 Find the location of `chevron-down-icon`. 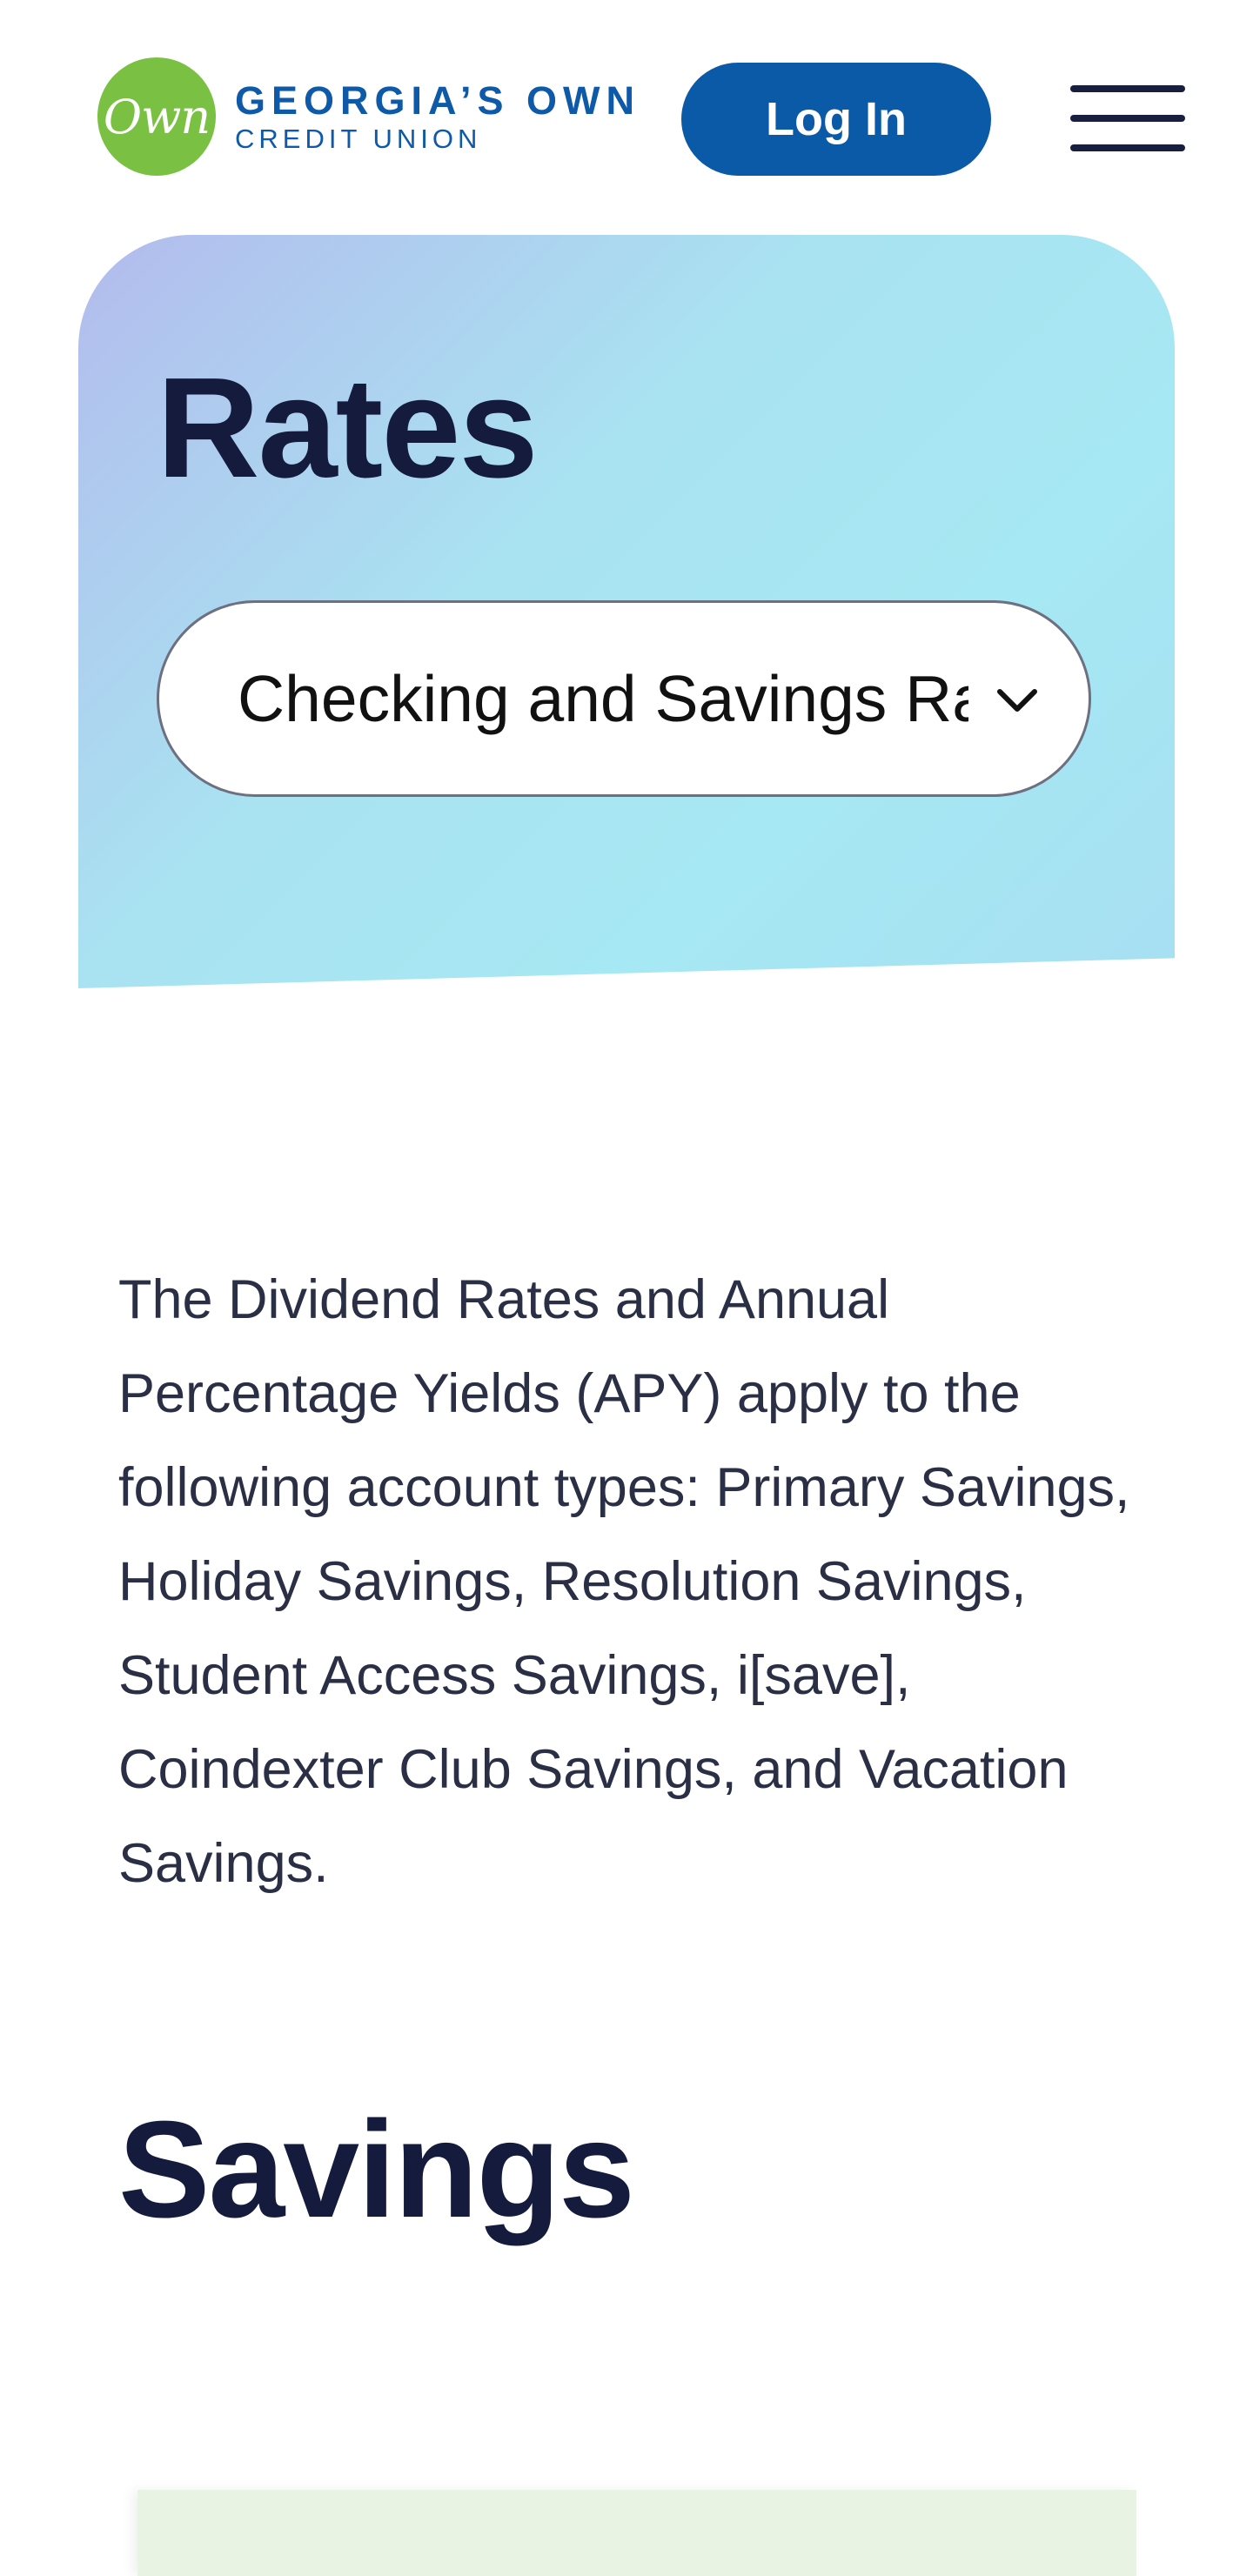

chevron-down-icon is located at coordinates (1017, 700).